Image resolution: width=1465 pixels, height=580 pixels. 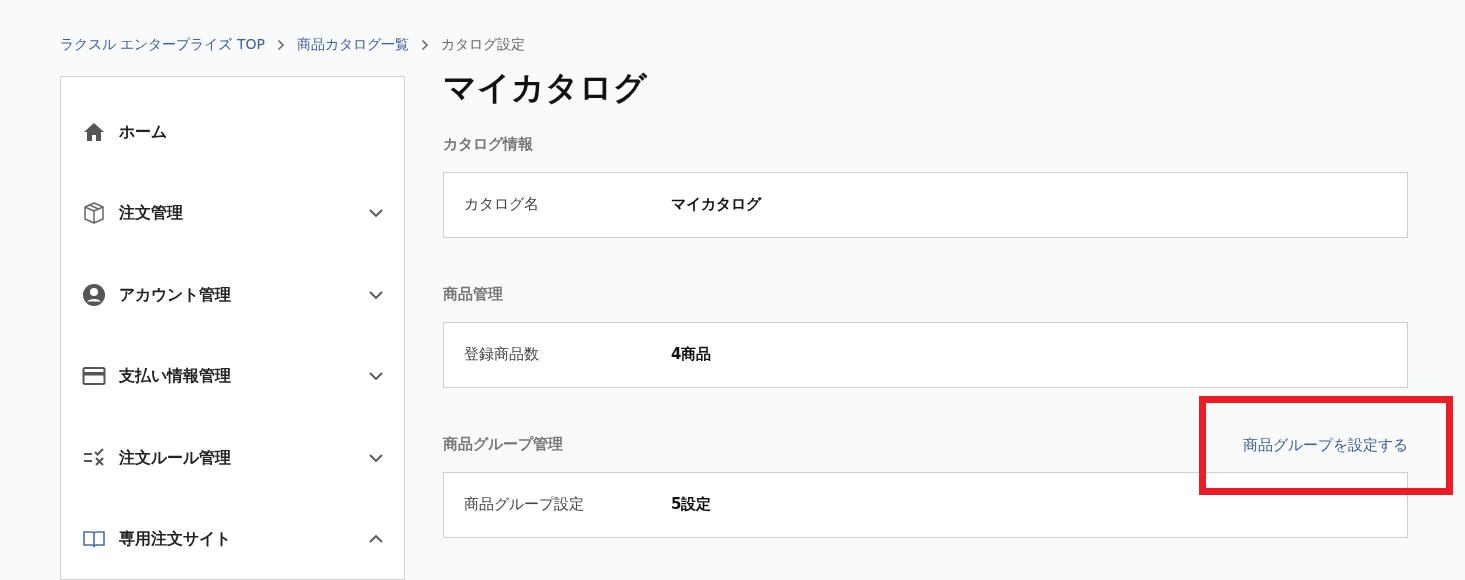 What do you see at coordinates (94, 213) in the screenshot?
I see `box-icon` at bounding box center [94, 213].